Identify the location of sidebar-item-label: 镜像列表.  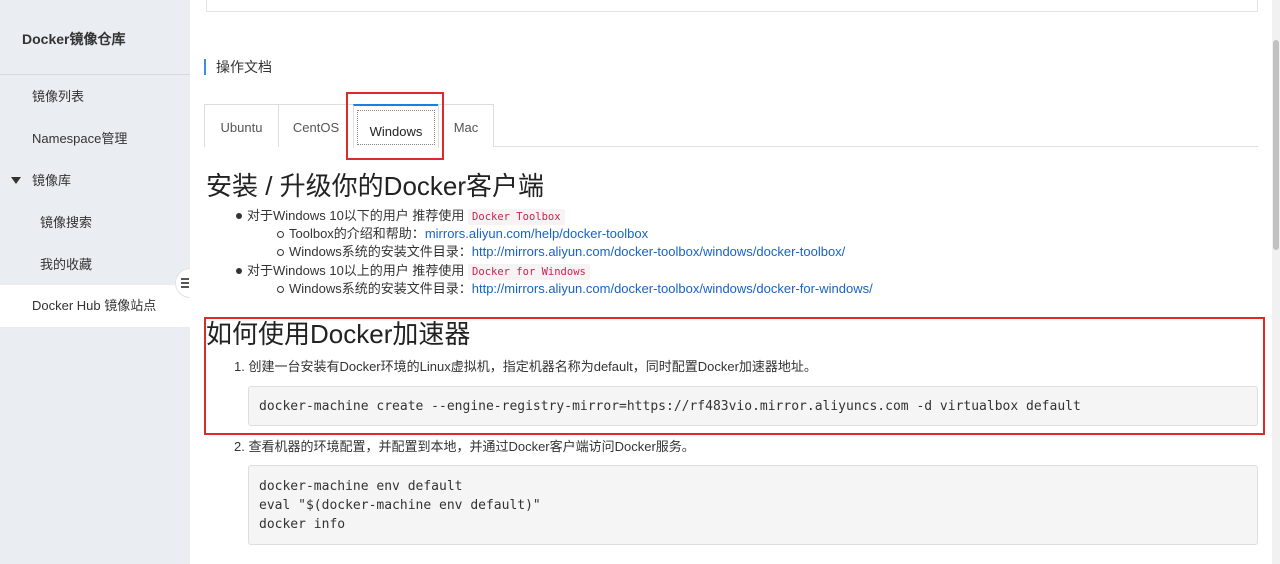
(58, 96).